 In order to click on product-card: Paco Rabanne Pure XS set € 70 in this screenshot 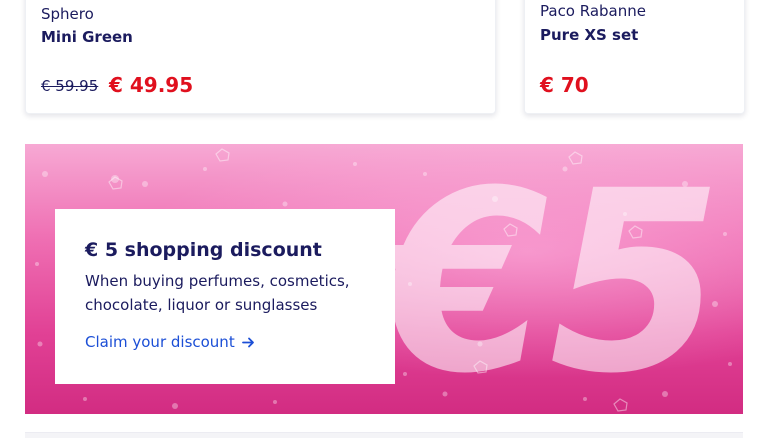, I will do `click(634, 57)`.